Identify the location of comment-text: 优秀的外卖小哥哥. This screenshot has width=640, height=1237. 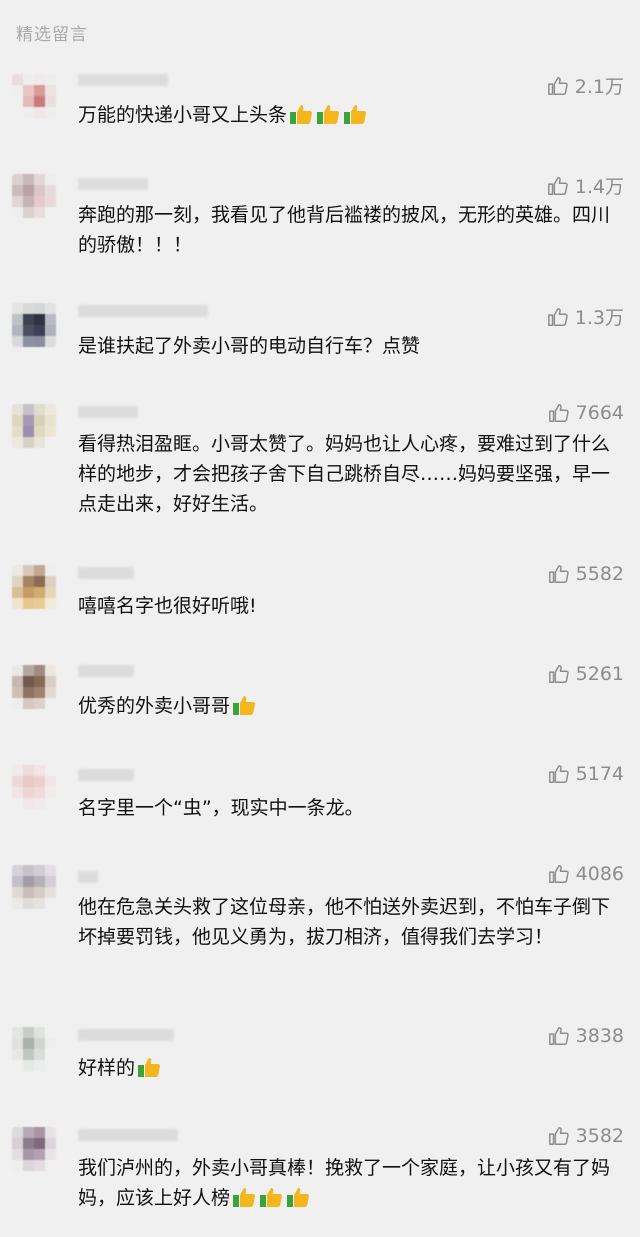
(154, 706).